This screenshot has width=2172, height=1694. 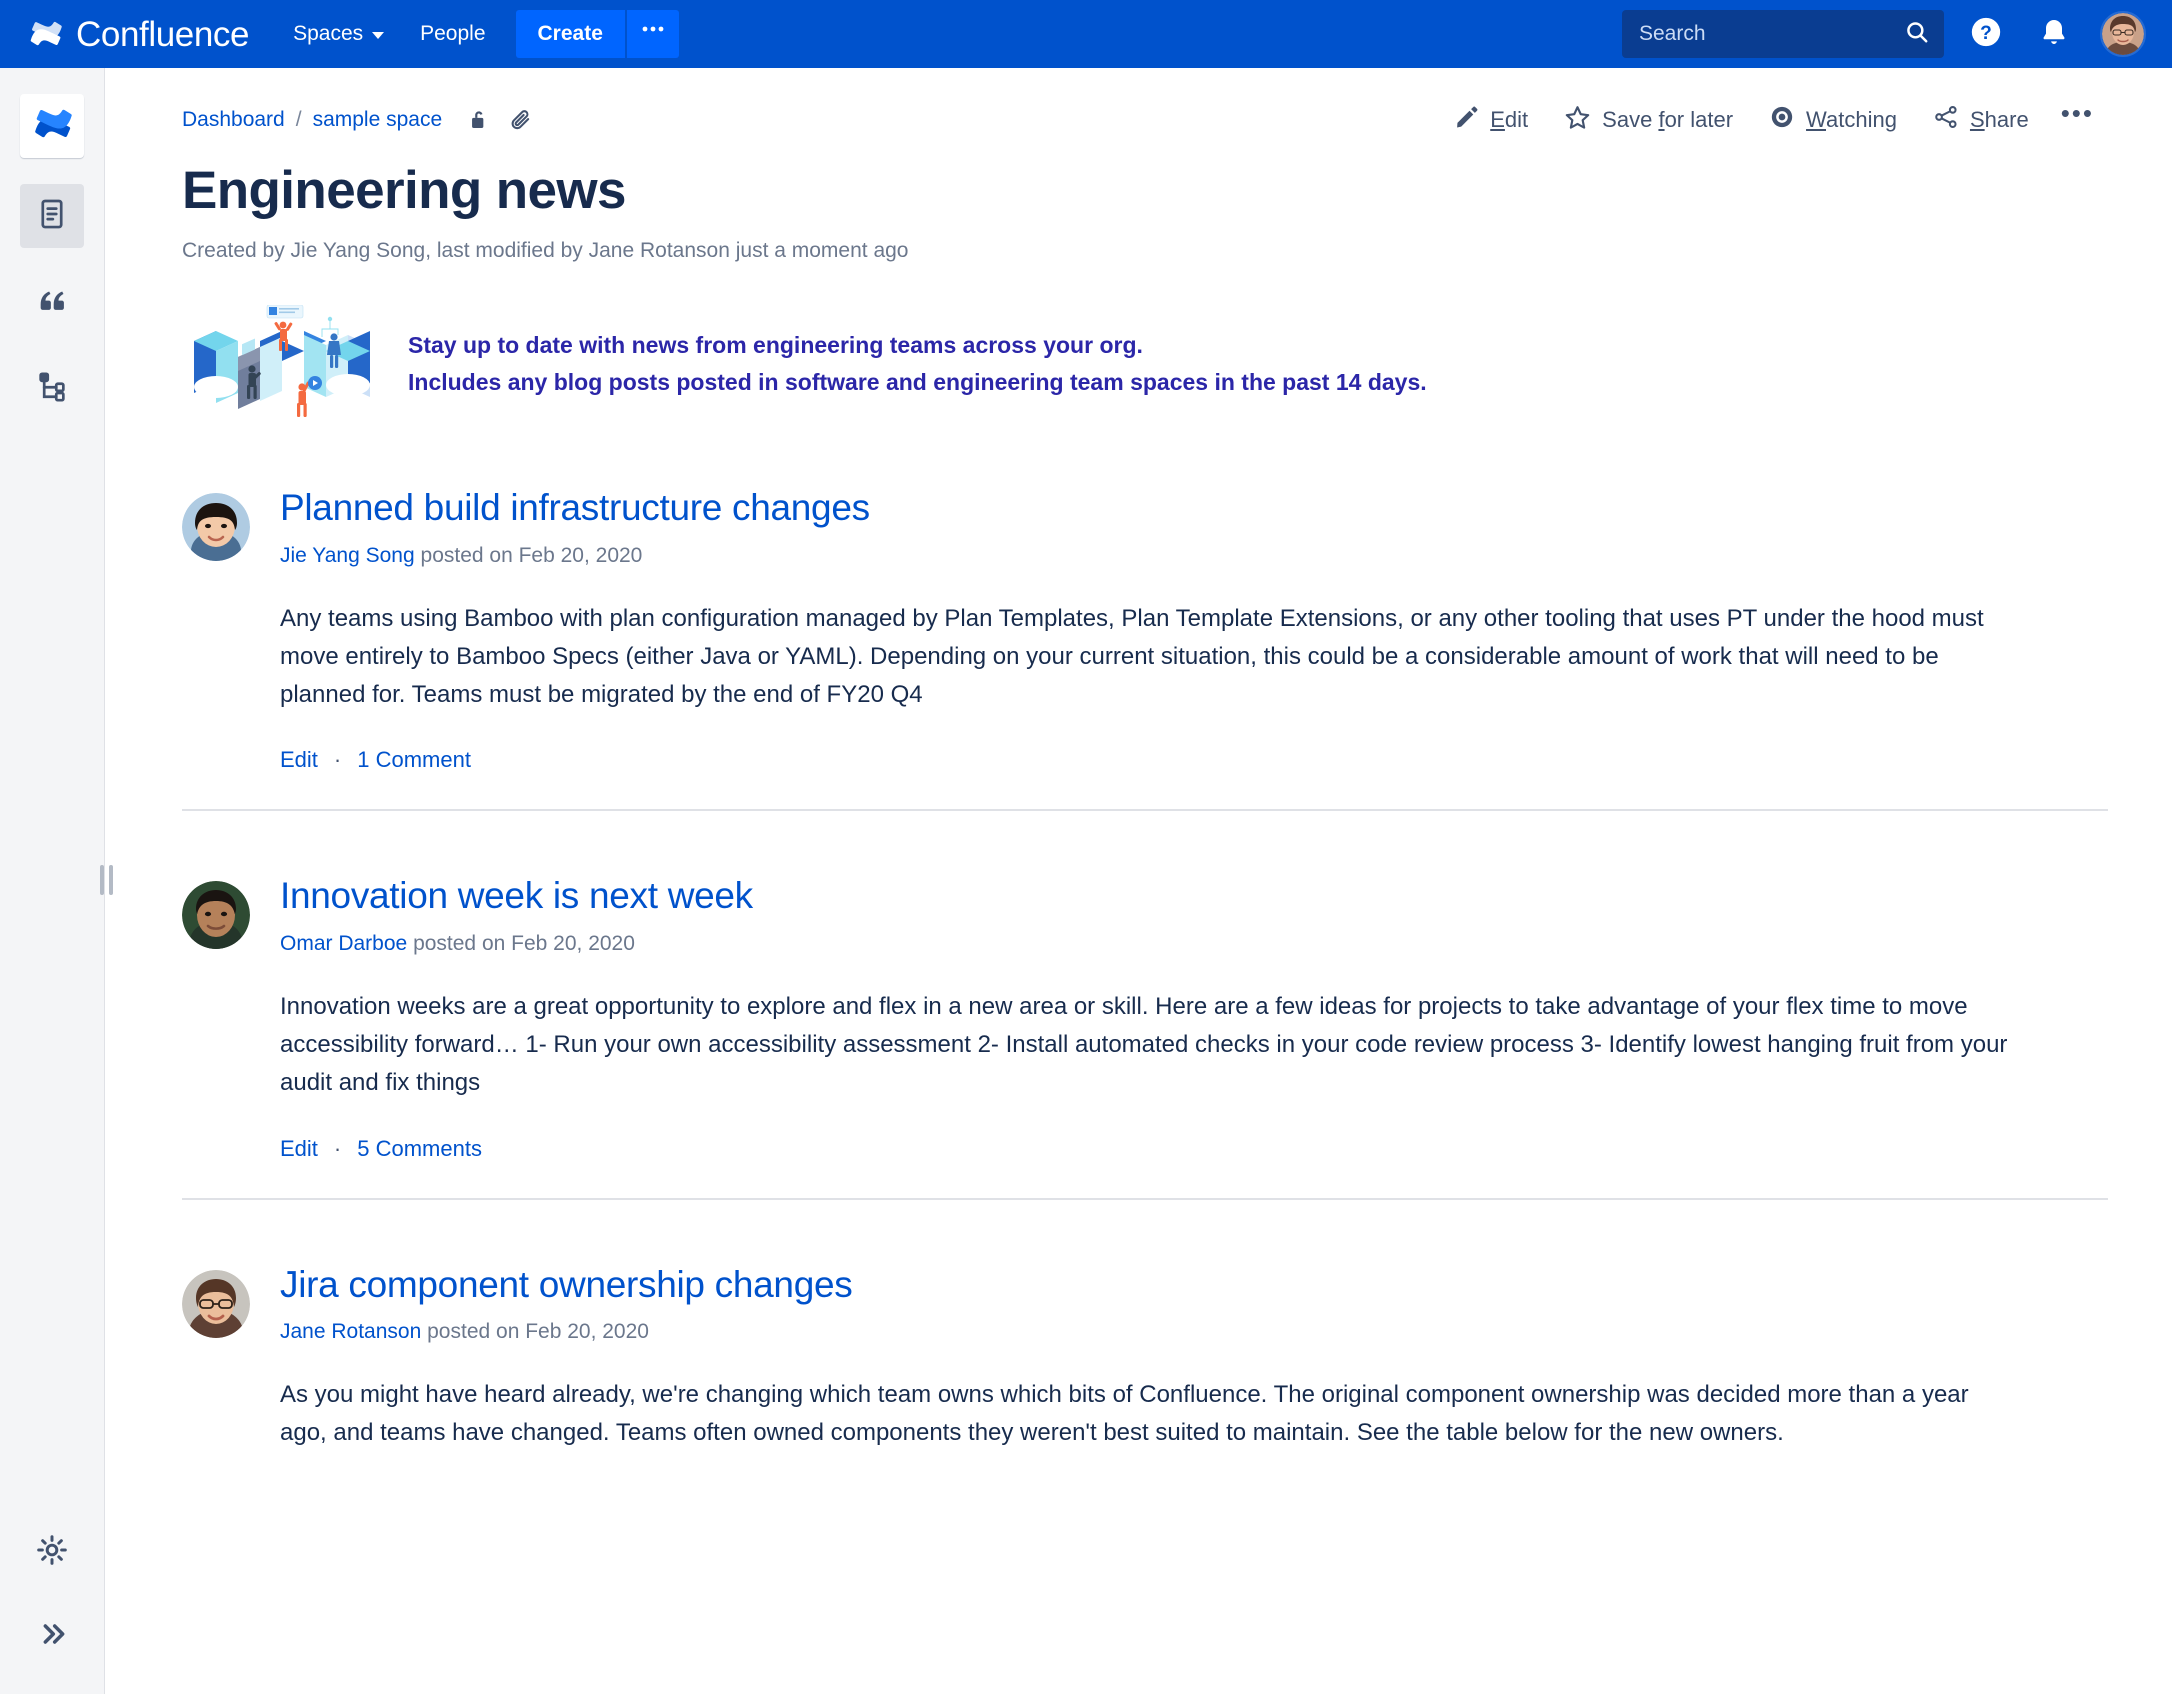 I want to click on edit-button-label: Edit, so click(x=1509, y=119).